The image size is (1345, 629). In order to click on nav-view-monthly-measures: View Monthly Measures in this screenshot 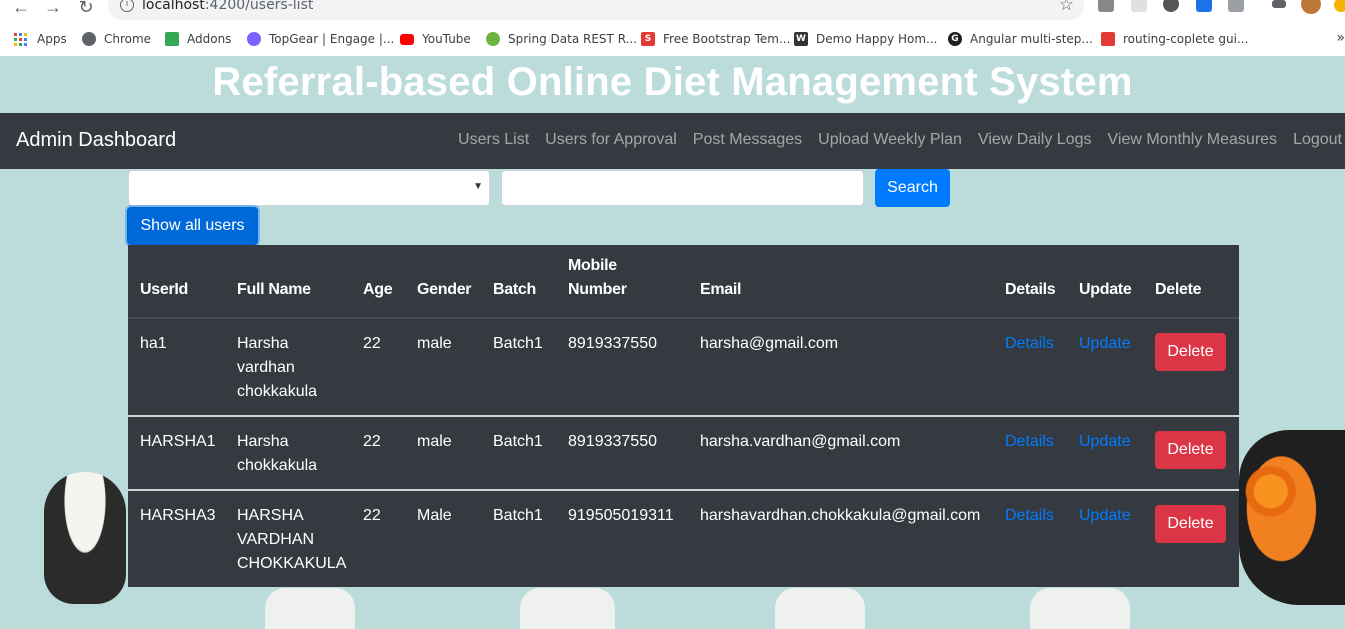, I will do `click(1193, 140)`.